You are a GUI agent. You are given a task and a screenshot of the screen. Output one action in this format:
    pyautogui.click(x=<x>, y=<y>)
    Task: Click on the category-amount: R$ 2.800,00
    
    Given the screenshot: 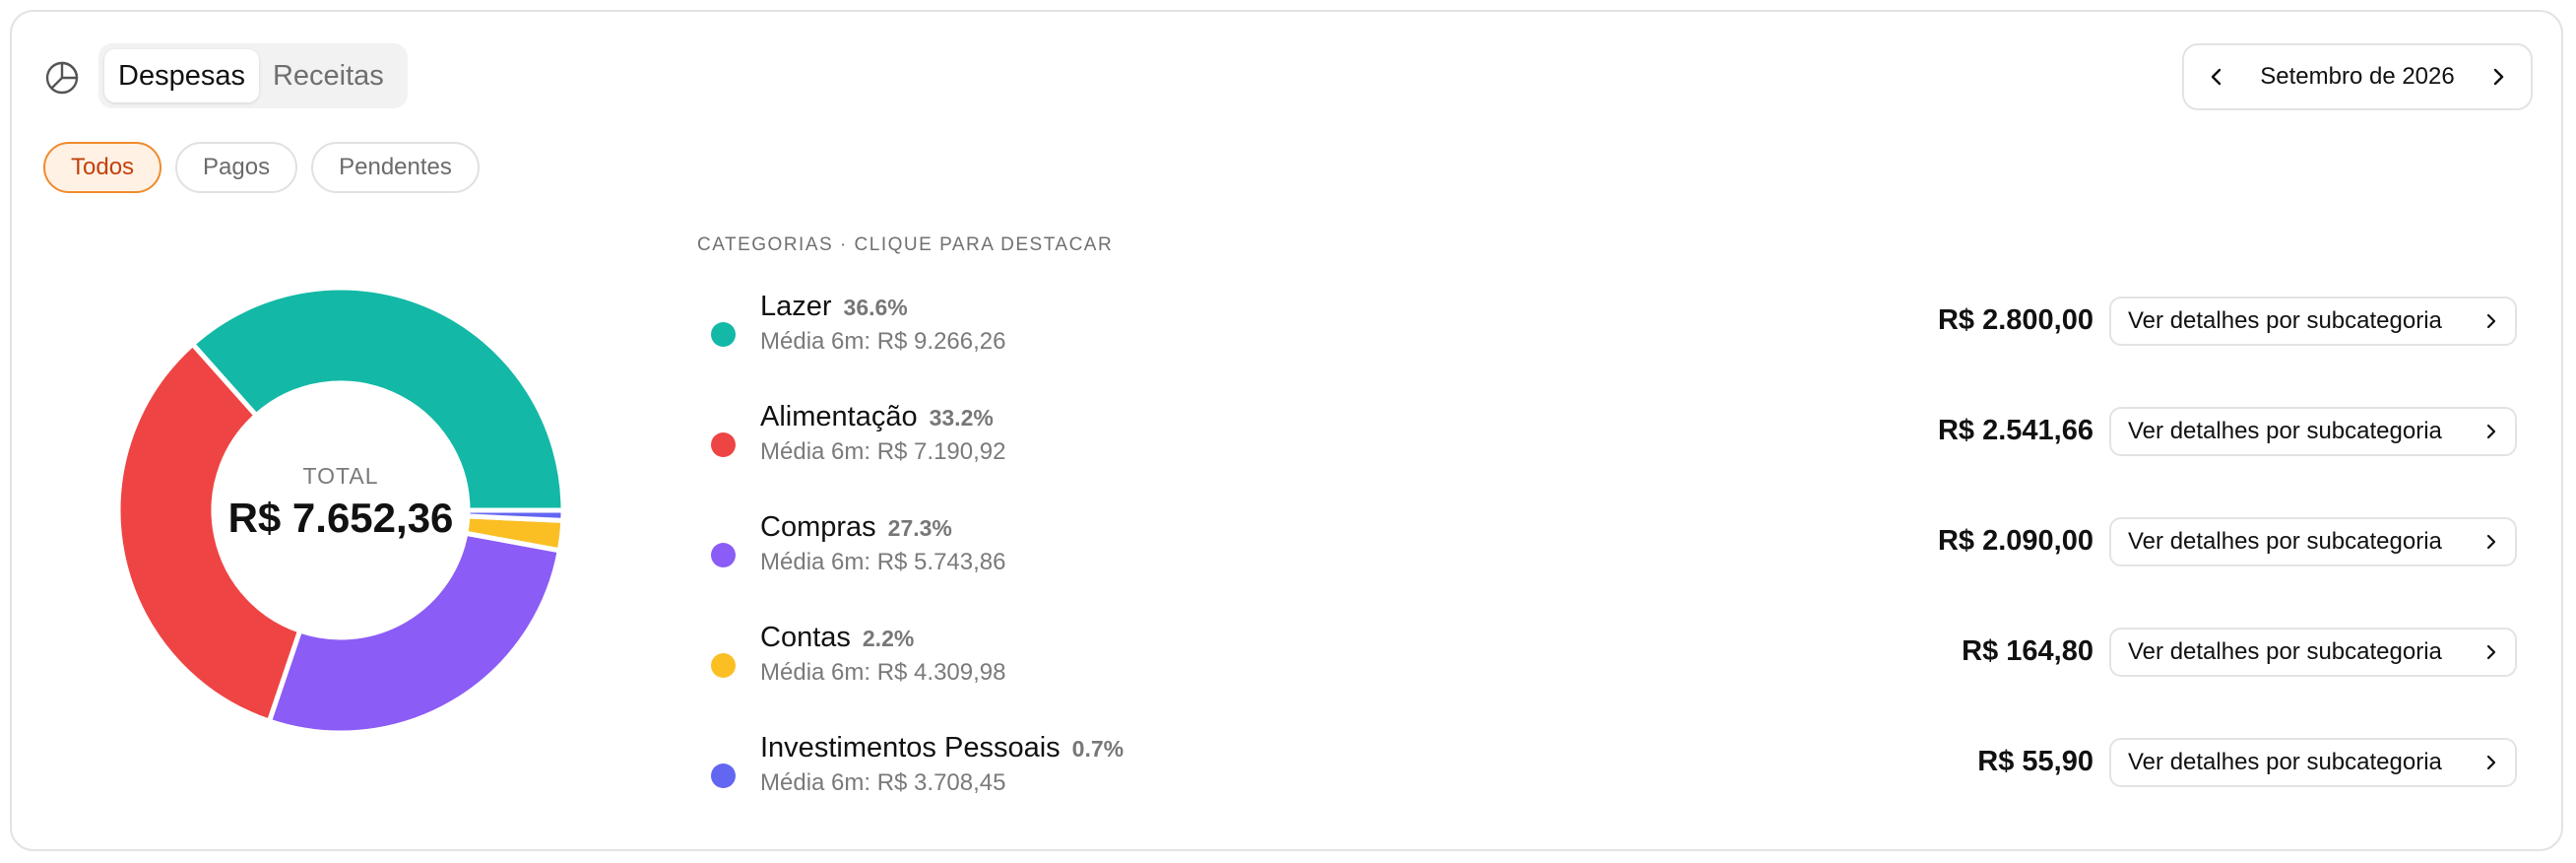 What is the action you would take?
    pyautogui.click(x=2015, y=320)
    